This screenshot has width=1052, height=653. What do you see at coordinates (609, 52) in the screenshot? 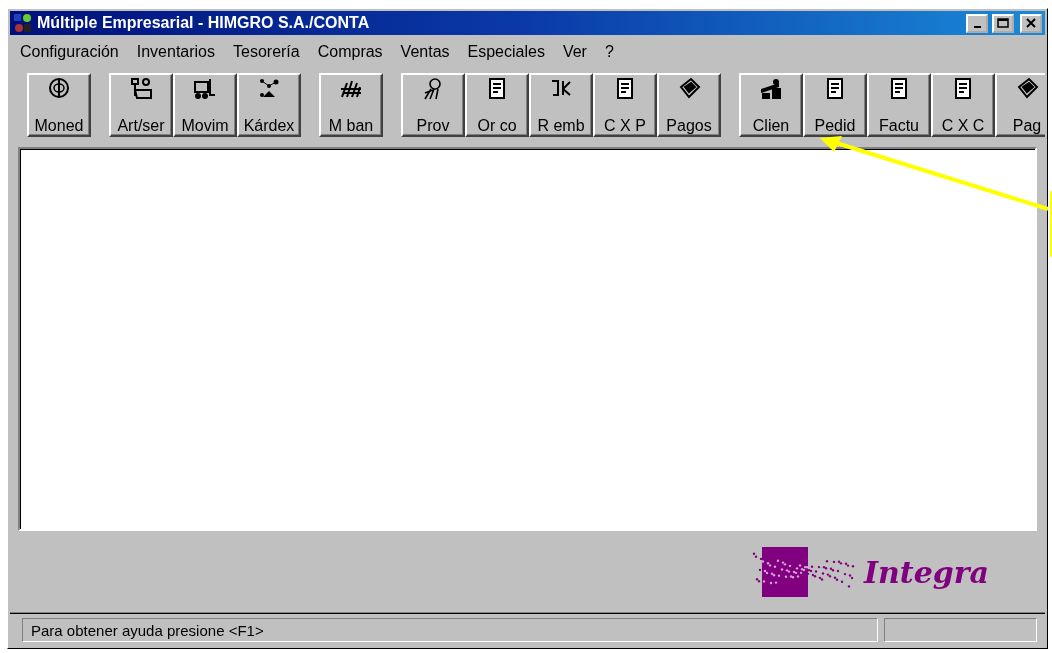
I see `menu-item: ?` at bounding box center [609, 52].